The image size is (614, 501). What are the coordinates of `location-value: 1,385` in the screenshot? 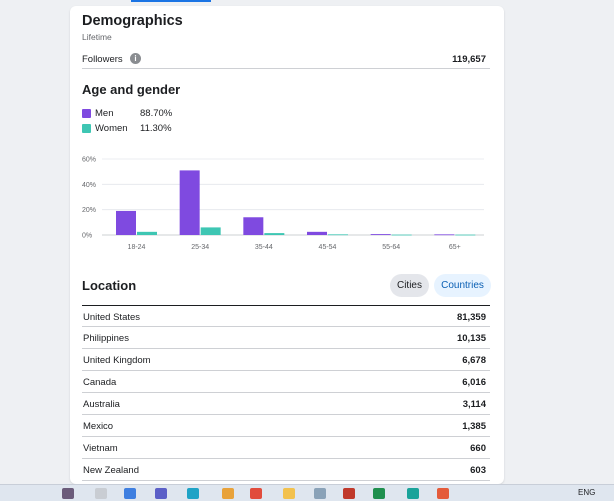 It's located at (474, 426).